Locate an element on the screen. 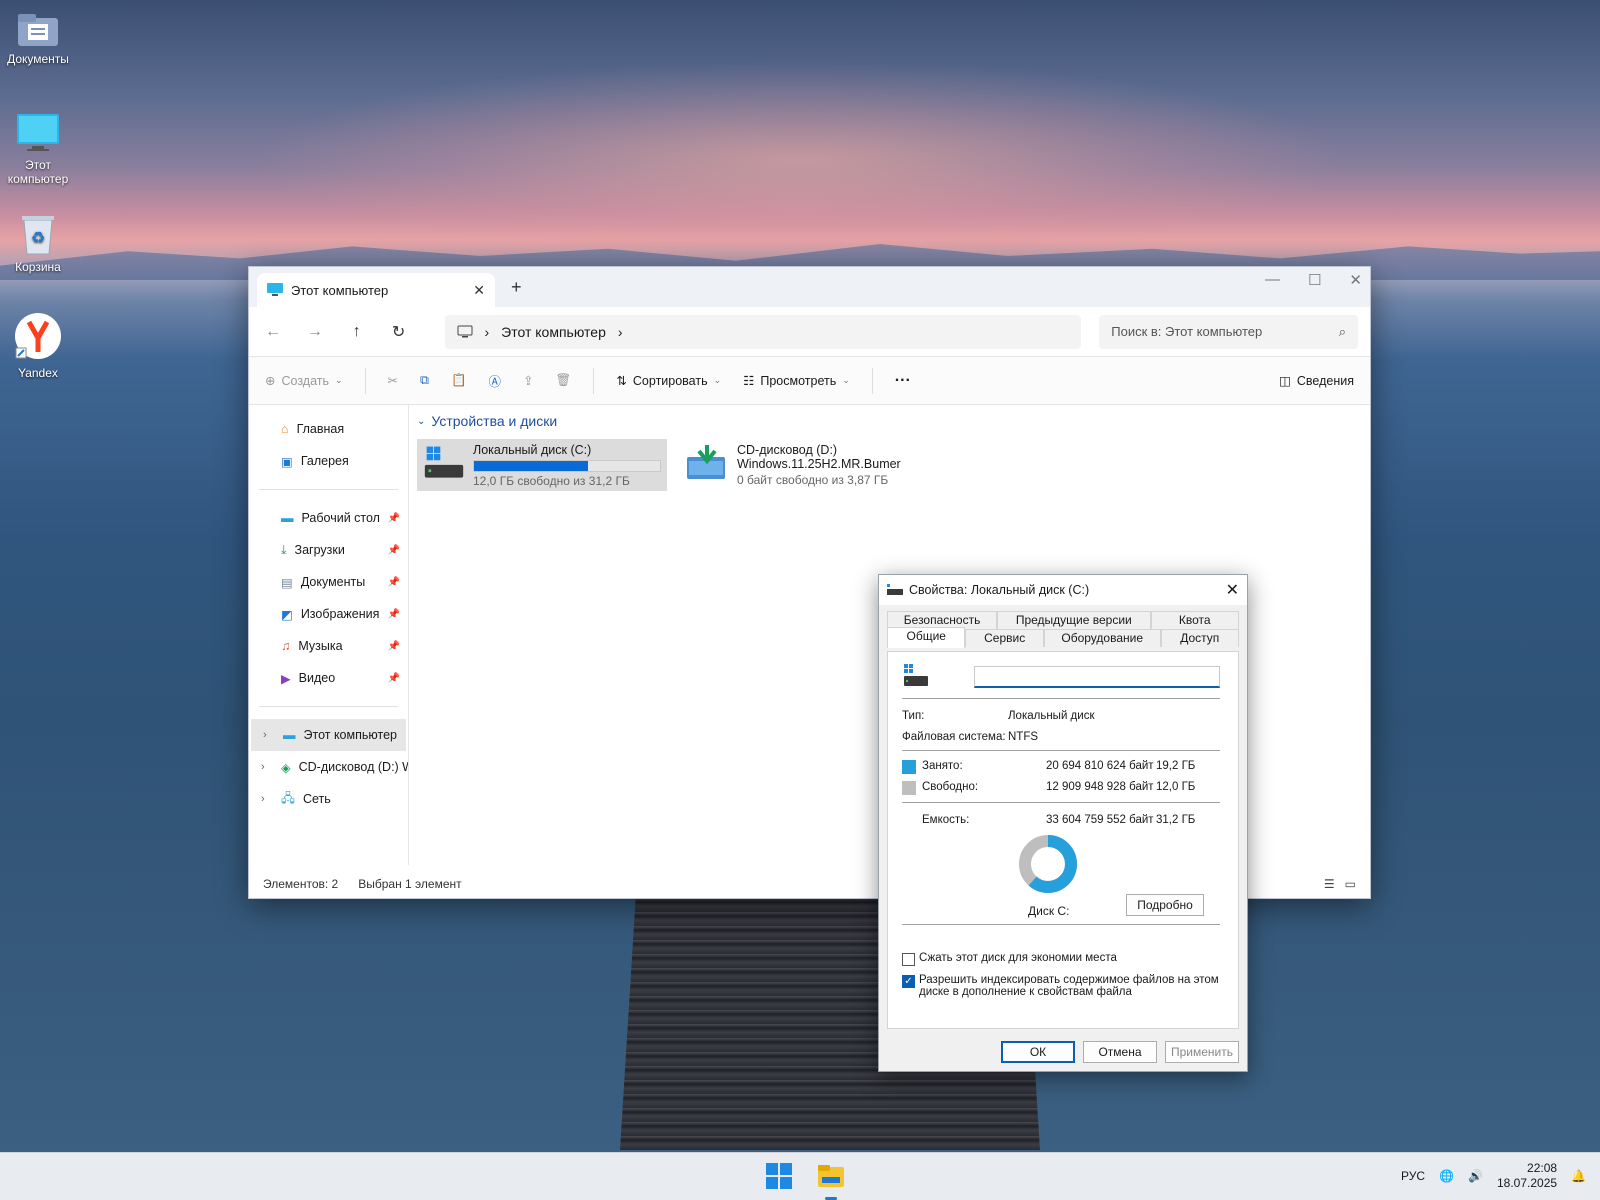 The image size is (1600, 1200). checkbox-unchecked is located at coordinates (908, 959).